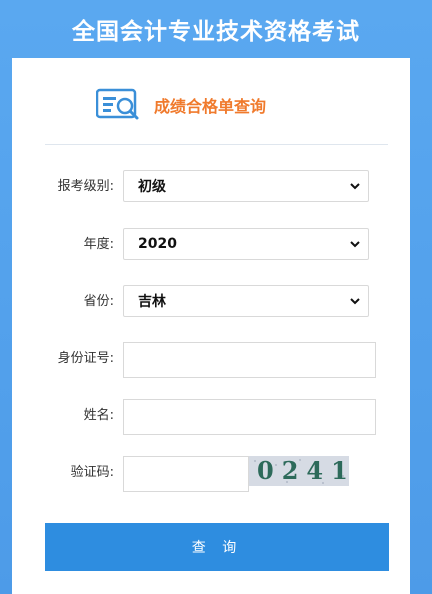 The height and width of the screenshot is (594, 432). I want to click on year-select: 2020, so click(246, 244).